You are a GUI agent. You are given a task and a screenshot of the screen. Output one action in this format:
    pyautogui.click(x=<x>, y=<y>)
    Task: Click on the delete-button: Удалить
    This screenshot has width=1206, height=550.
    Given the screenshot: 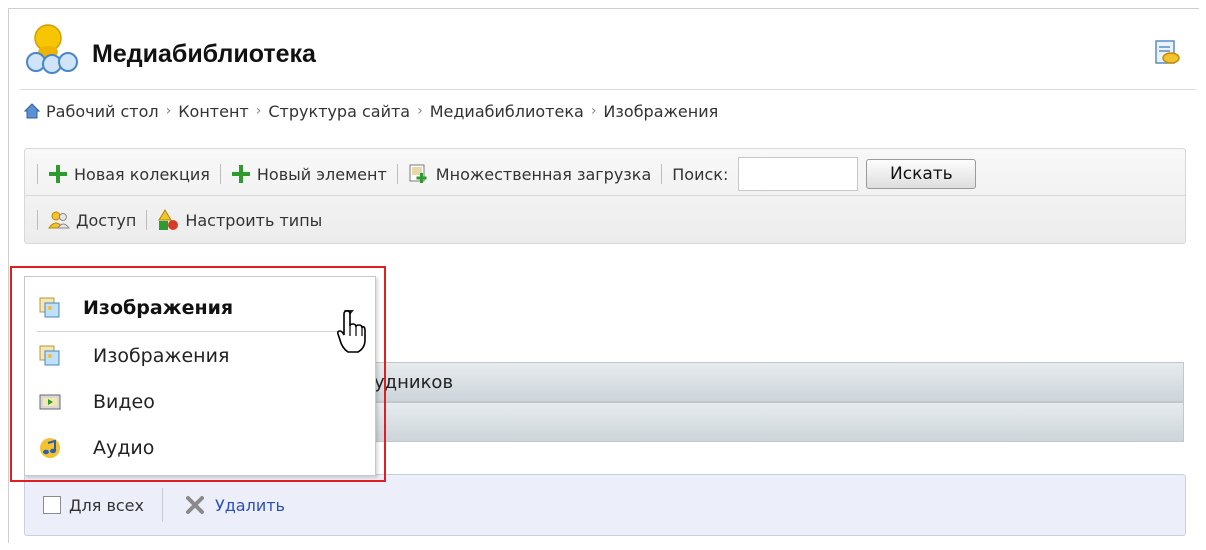 What is the action you would take?
    pyautogui.click(x=235, y=505)
    